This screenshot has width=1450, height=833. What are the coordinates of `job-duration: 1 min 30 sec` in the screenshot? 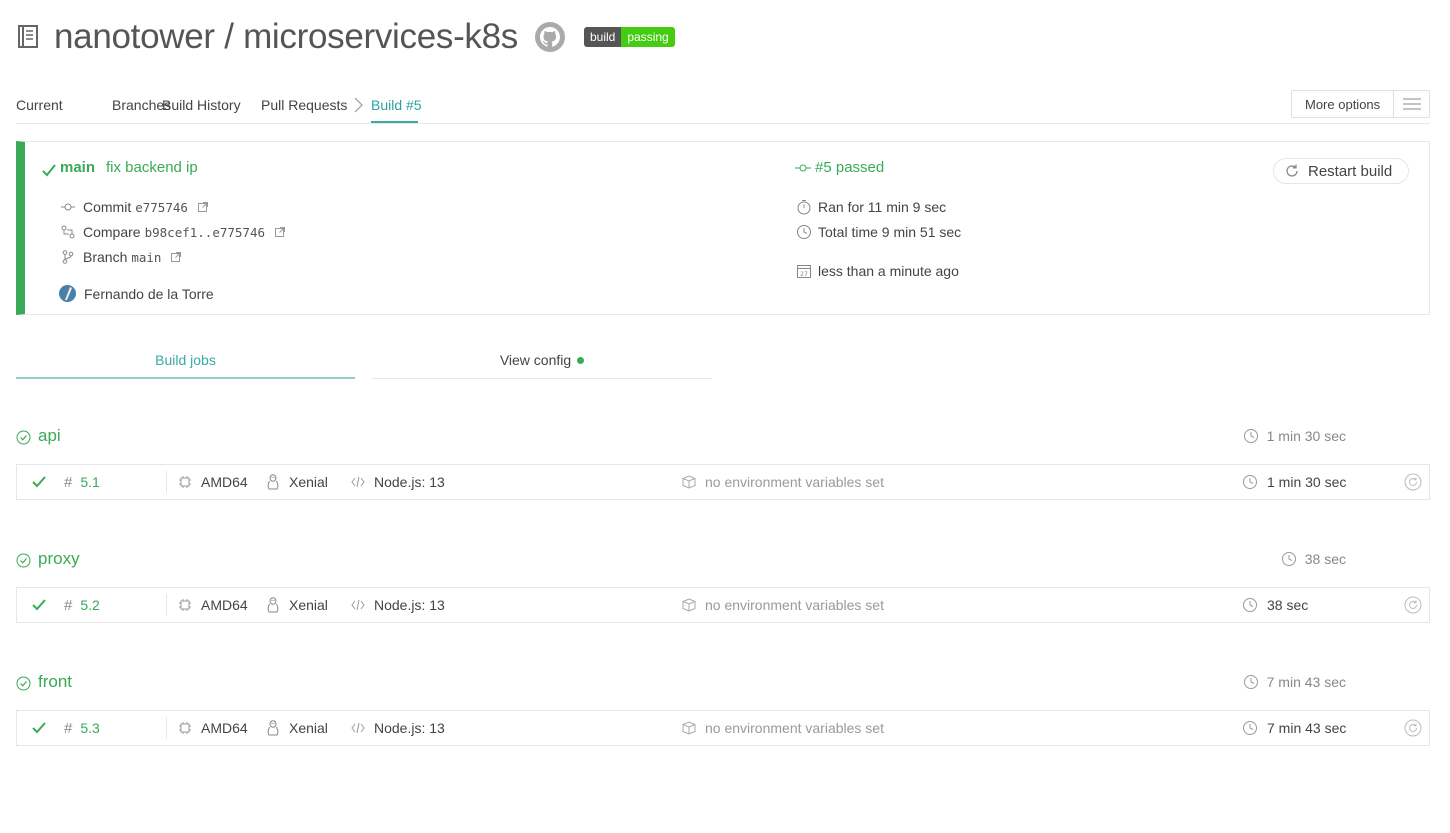 It's located at (1294, 482).